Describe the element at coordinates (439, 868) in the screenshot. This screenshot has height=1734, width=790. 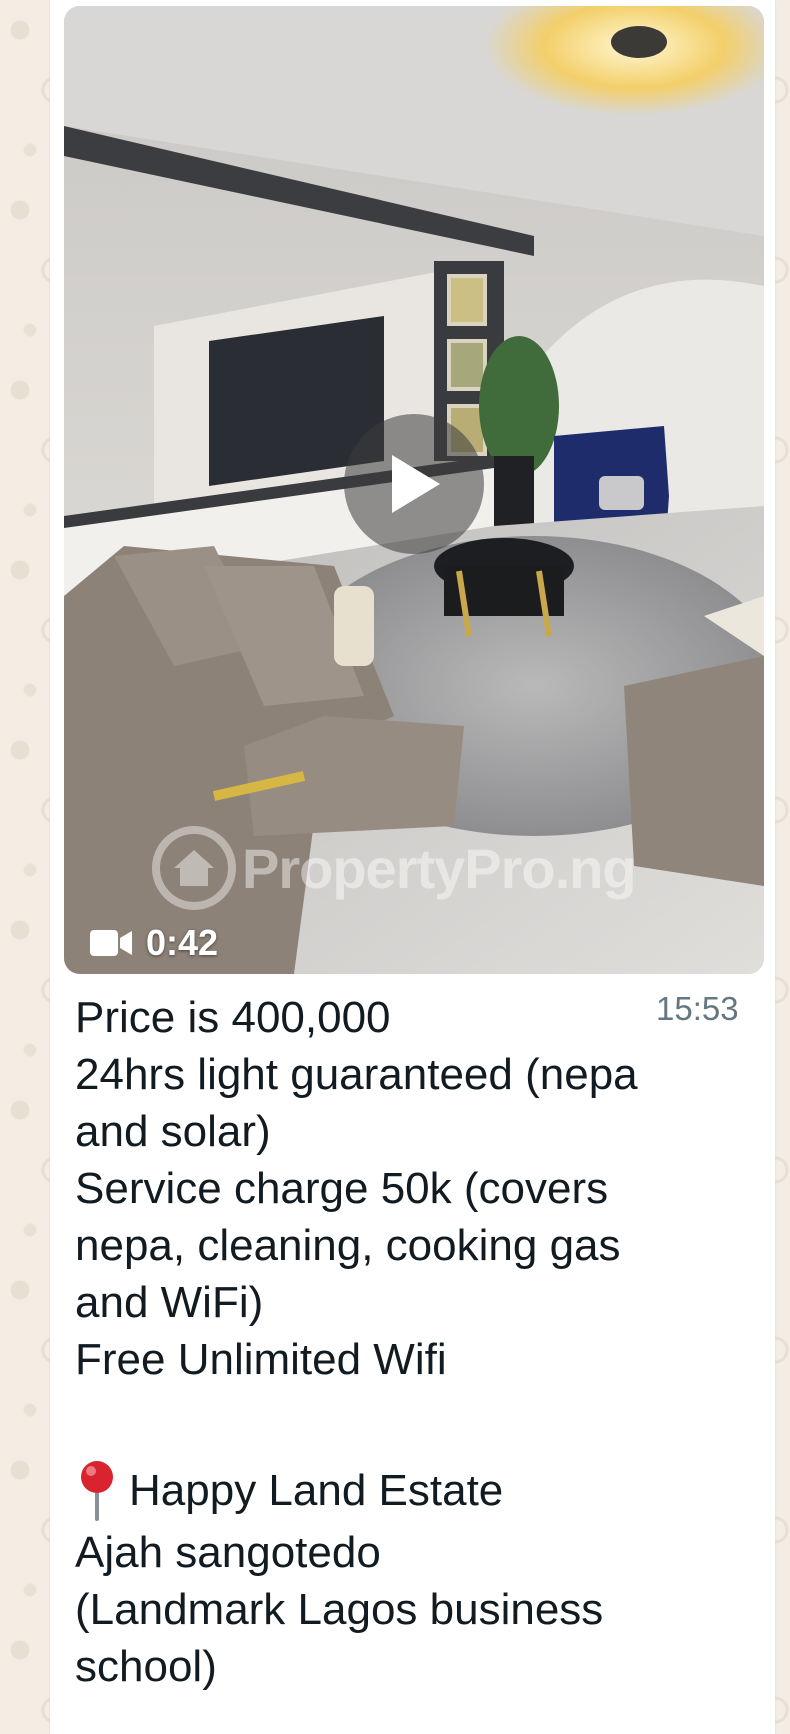
I see `watermark-text: PropertyPro.ng` at that location.